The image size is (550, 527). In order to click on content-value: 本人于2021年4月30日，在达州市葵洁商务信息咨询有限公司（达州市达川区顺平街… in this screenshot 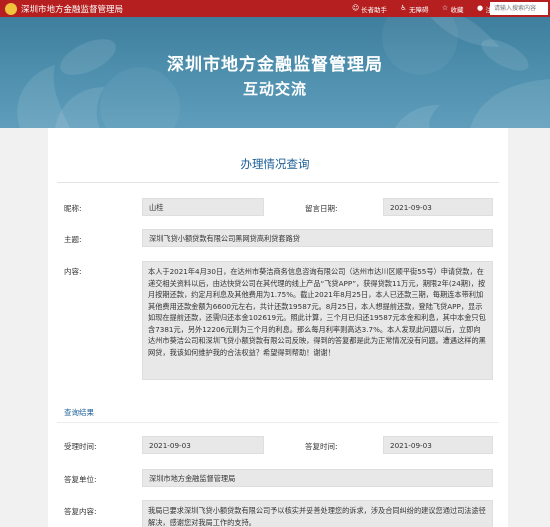, I will do `click(317, 320)`.